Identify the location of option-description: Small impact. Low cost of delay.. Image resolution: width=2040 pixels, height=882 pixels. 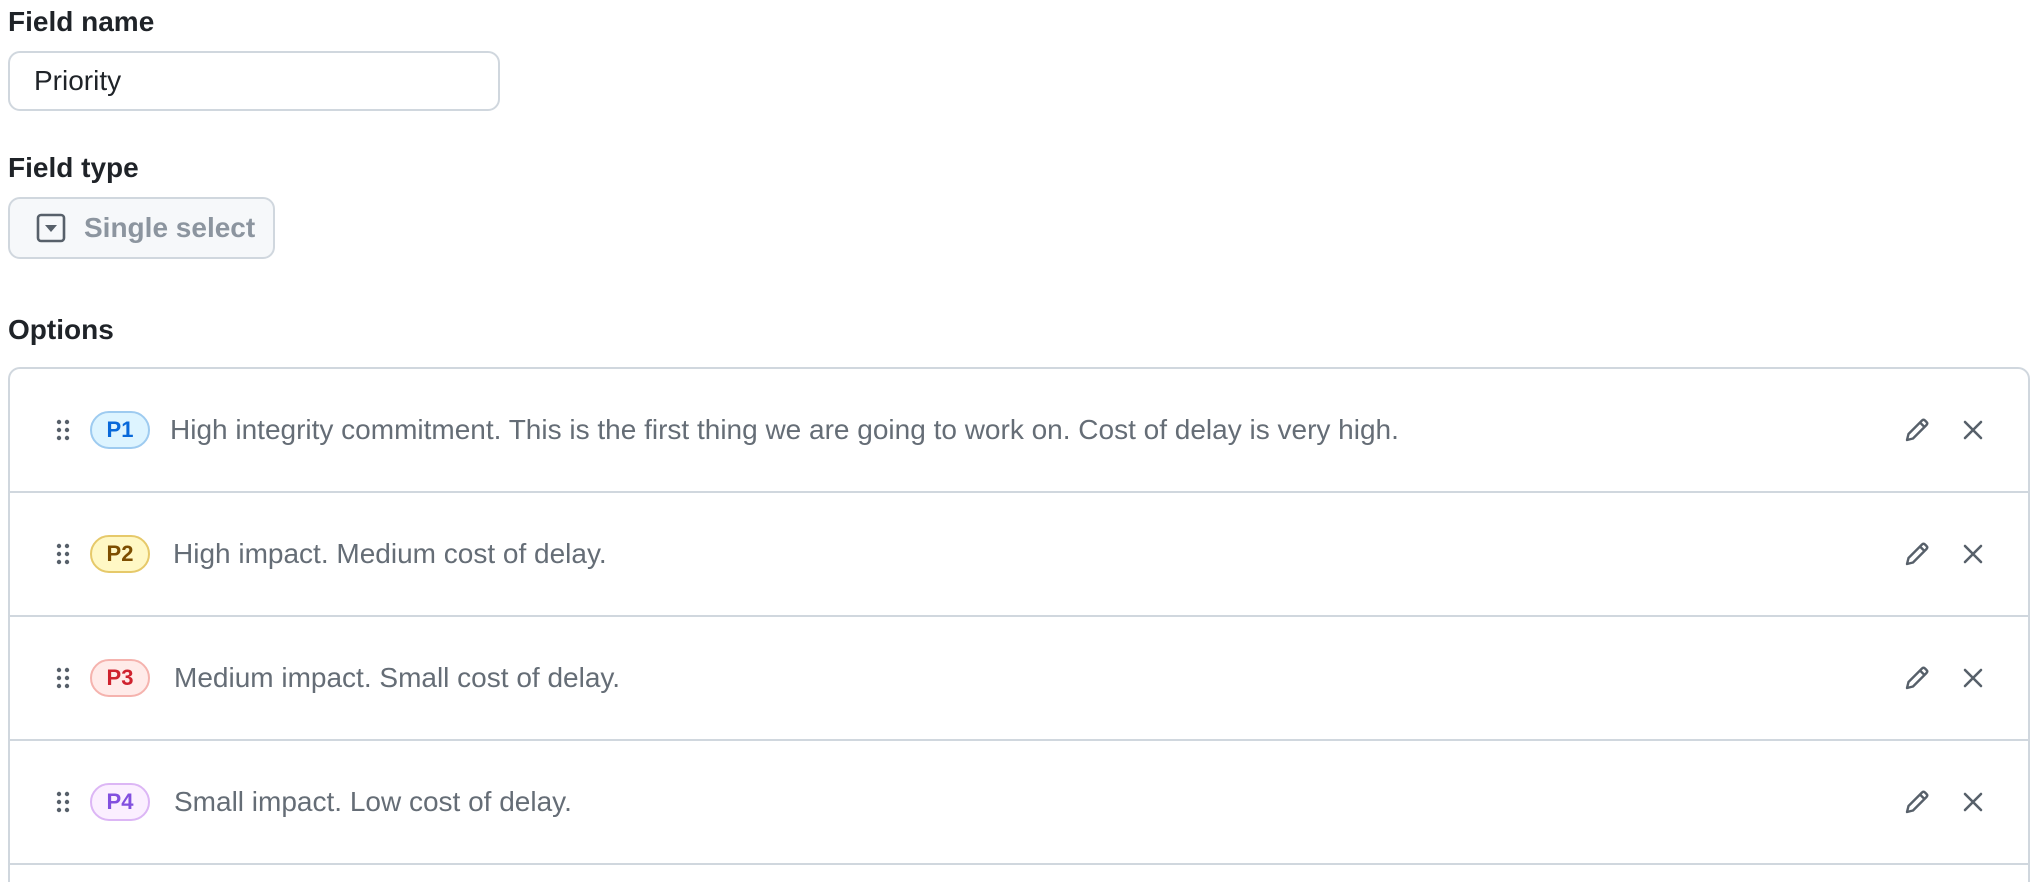
(373, 801).